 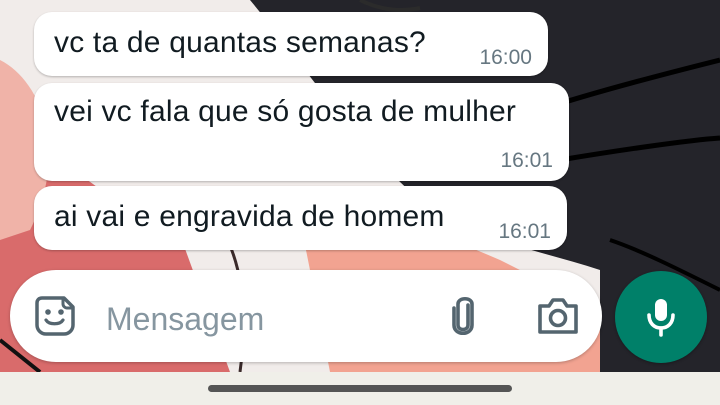 I want to click on camera-icon, so click(x=558, y=316).